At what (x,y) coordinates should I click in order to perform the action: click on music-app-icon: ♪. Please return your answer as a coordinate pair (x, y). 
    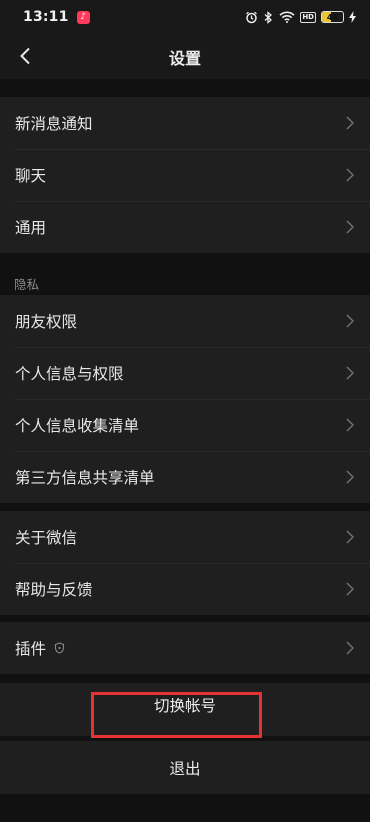
    Looking at the image, I should click on (83, 17).